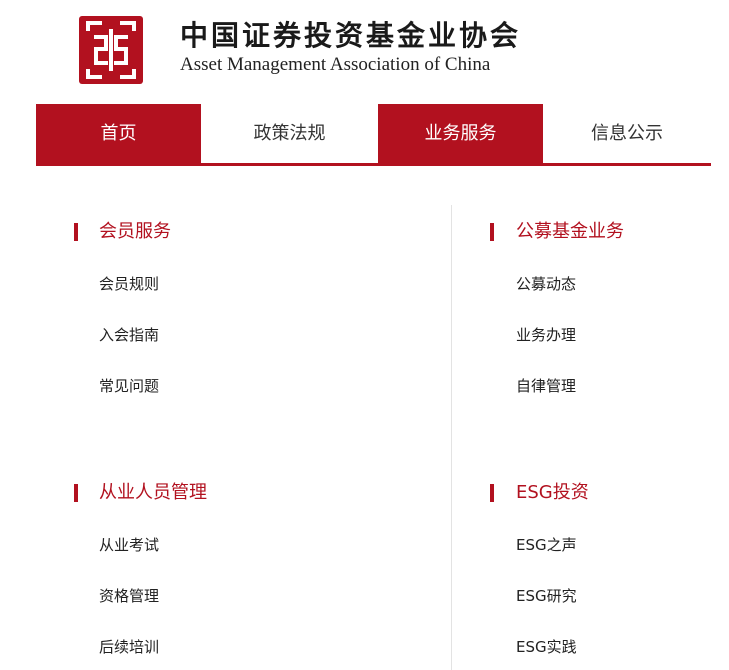  What do you see at coordinates (552, 493) in the screenshot?
I see `section-title-esg-investment: ESG投资` at bounding box center [552, 493].